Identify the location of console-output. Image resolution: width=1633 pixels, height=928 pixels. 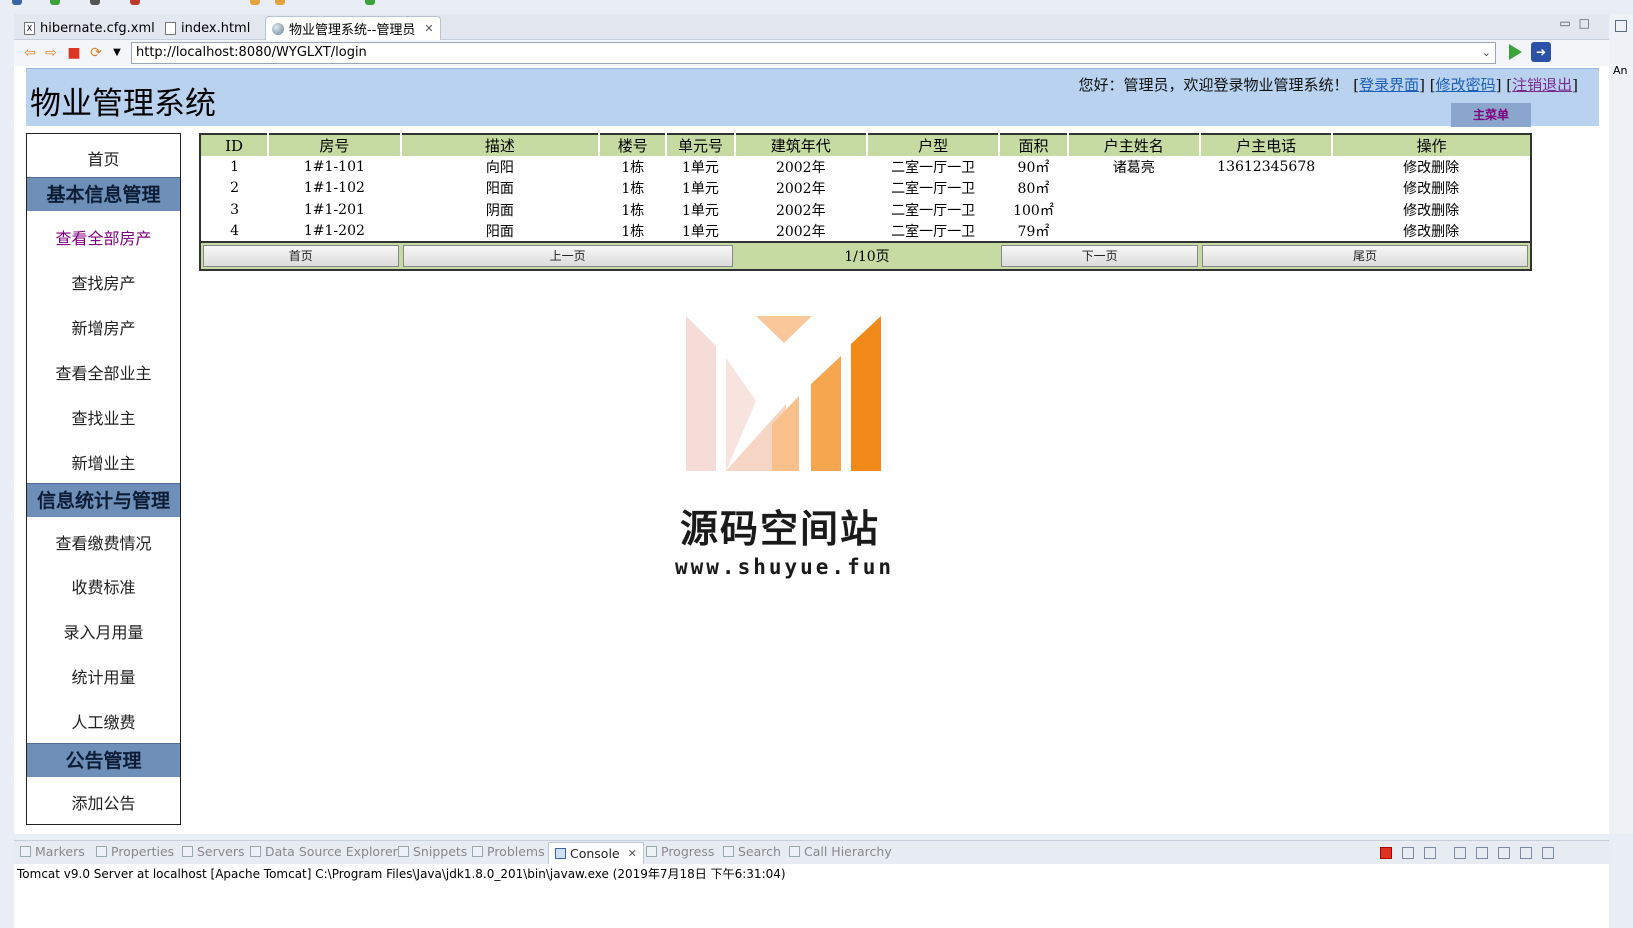
(811, 906).